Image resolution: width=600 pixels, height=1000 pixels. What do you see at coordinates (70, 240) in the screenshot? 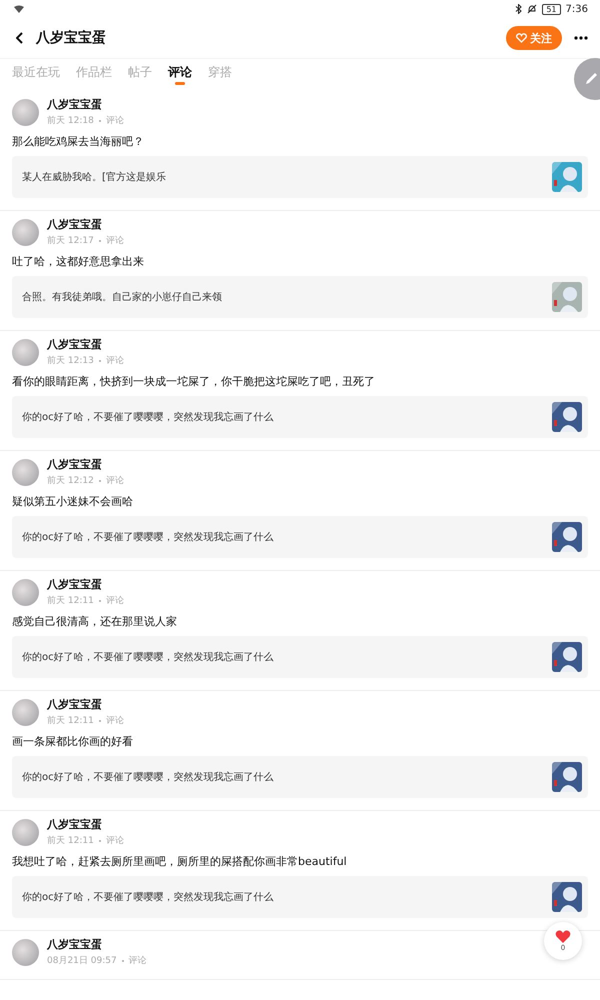
I see `comment-time: 前天 12:17` at bounding box center [70, 240].